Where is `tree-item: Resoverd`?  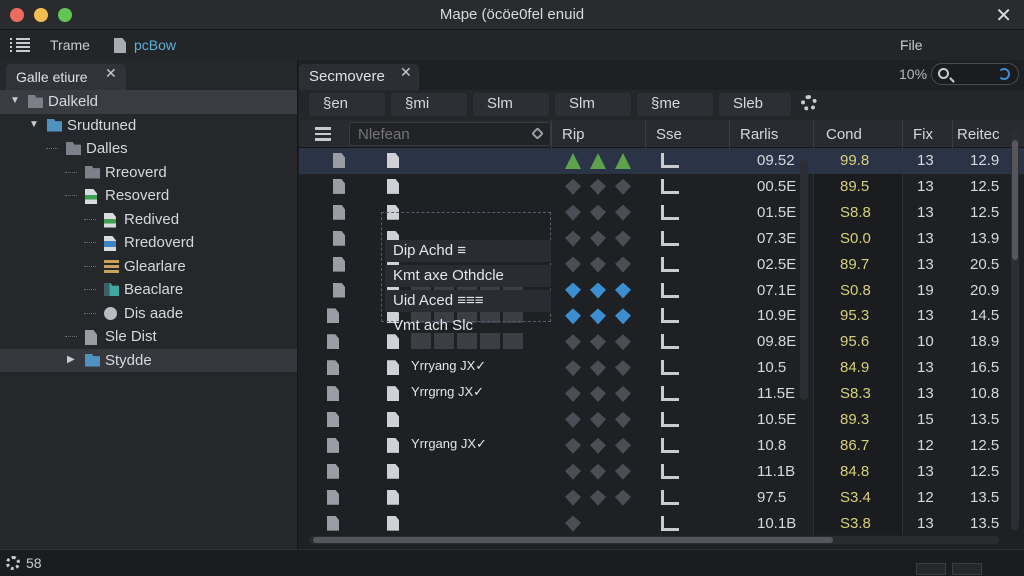
tree-item: Resoverd is located at coordinates (148, 196).